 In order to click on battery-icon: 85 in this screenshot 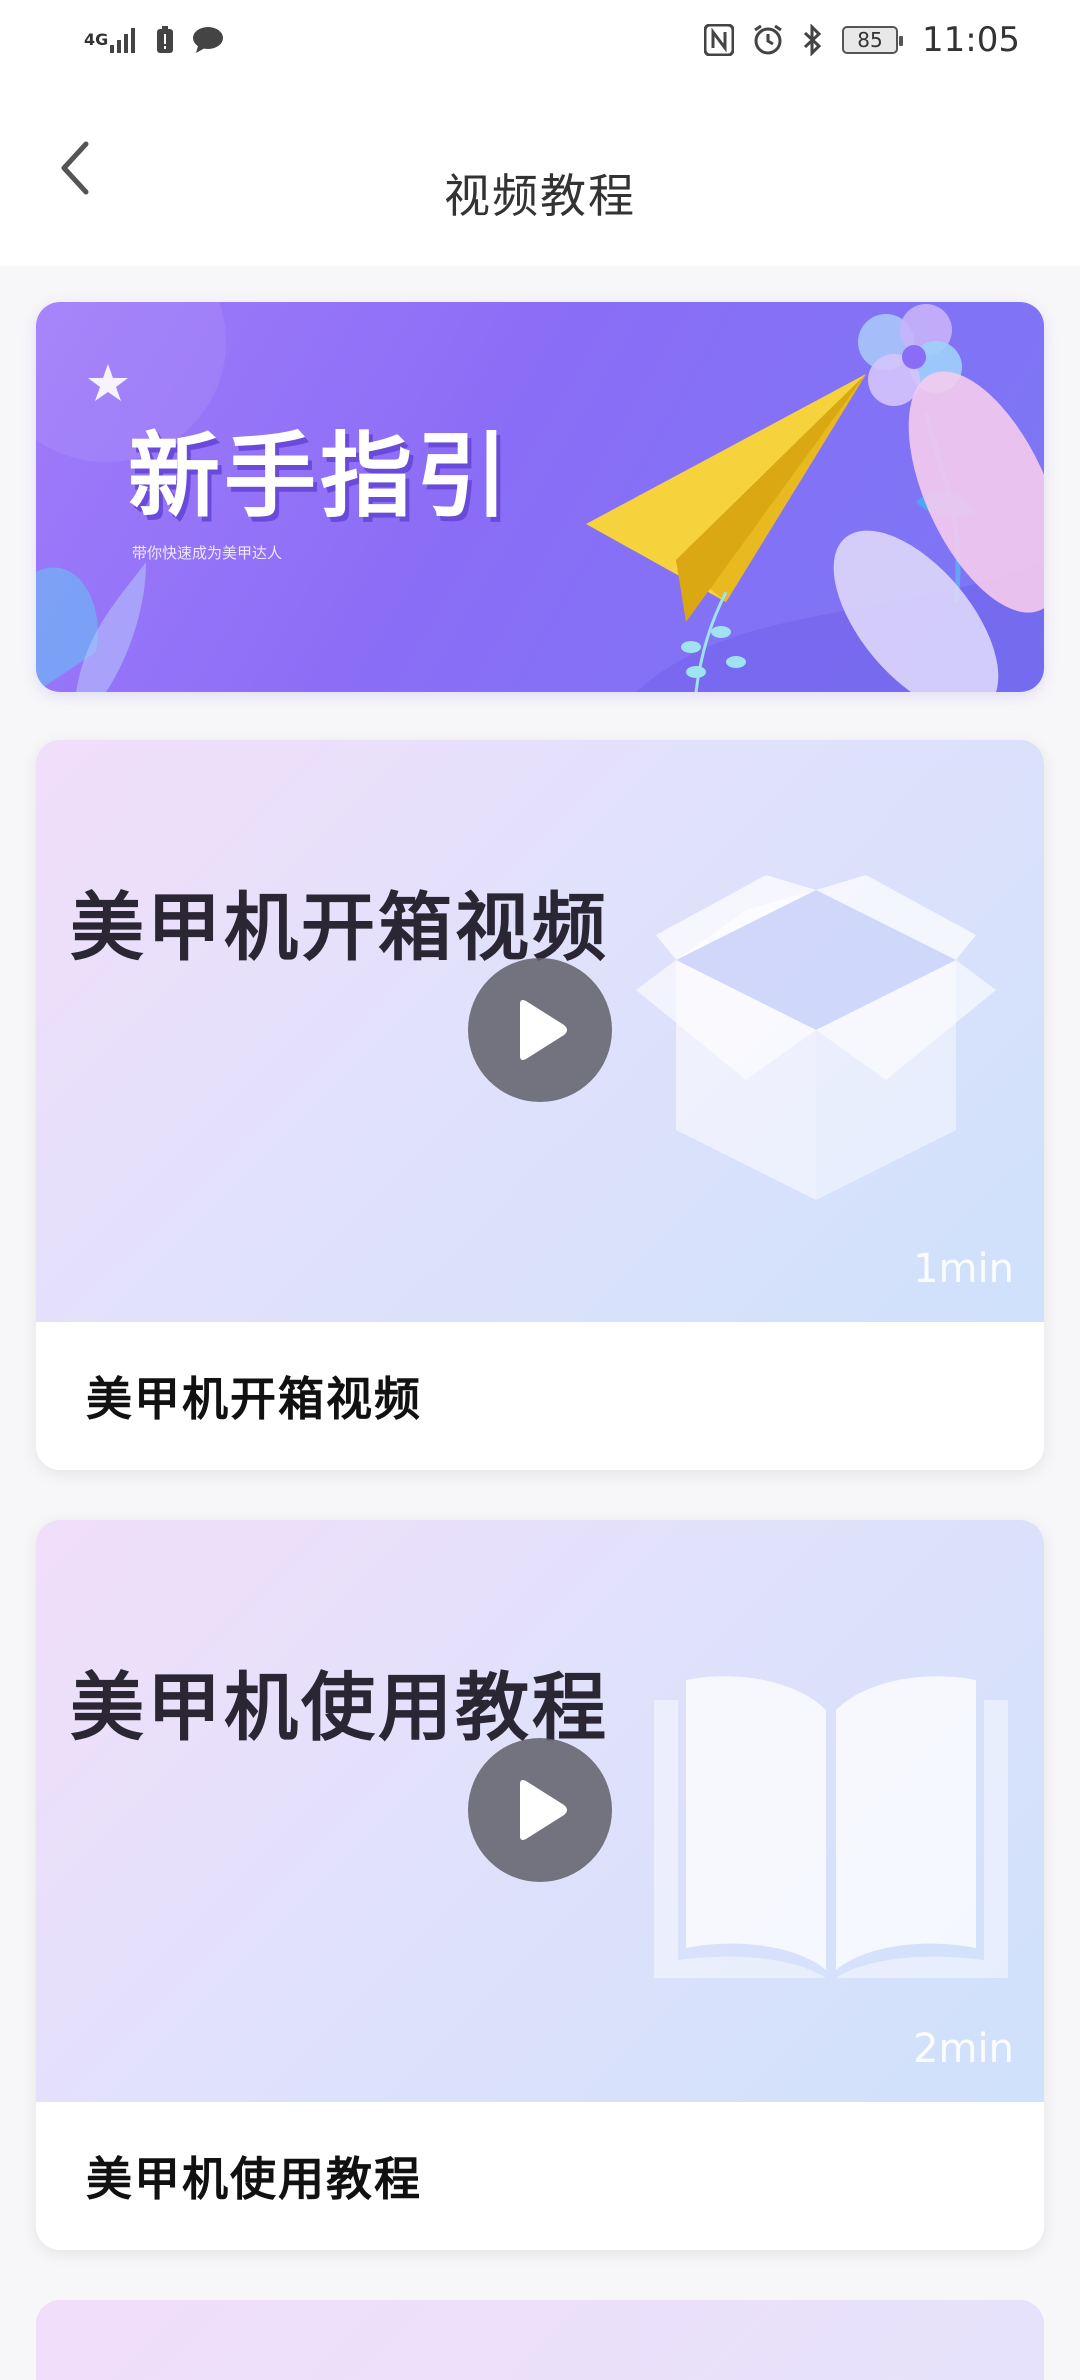, I will do `click(873, 40)`.